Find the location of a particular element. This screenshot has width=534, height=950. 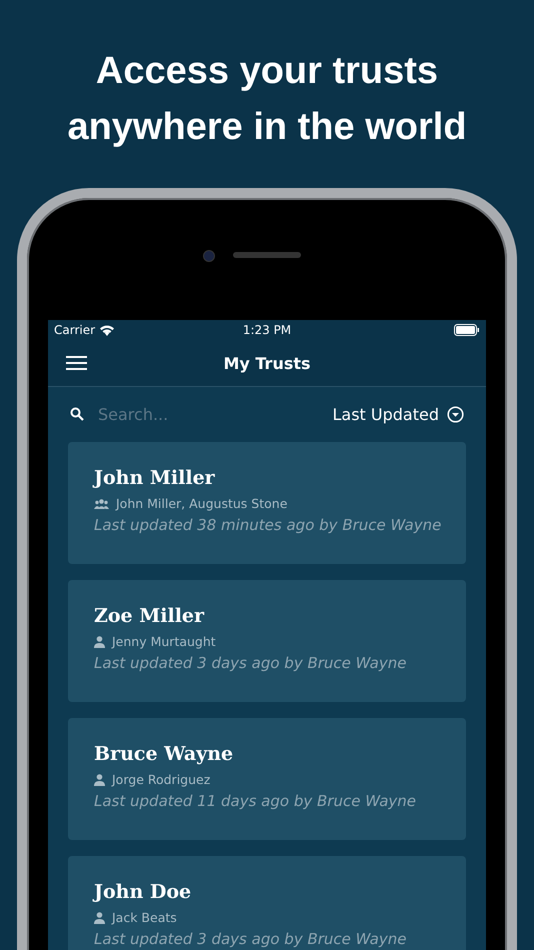

trust-name: John Miller is located at coordinates (155, 478).